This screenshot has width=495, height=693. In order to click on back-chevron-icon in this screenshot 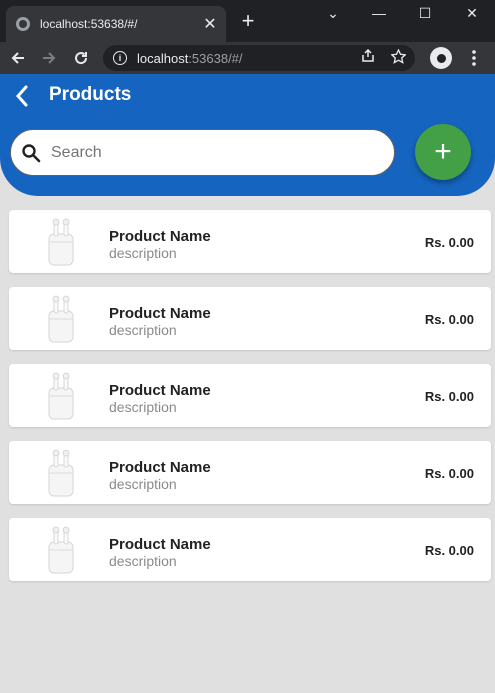, I will do `click(22, 96)`.